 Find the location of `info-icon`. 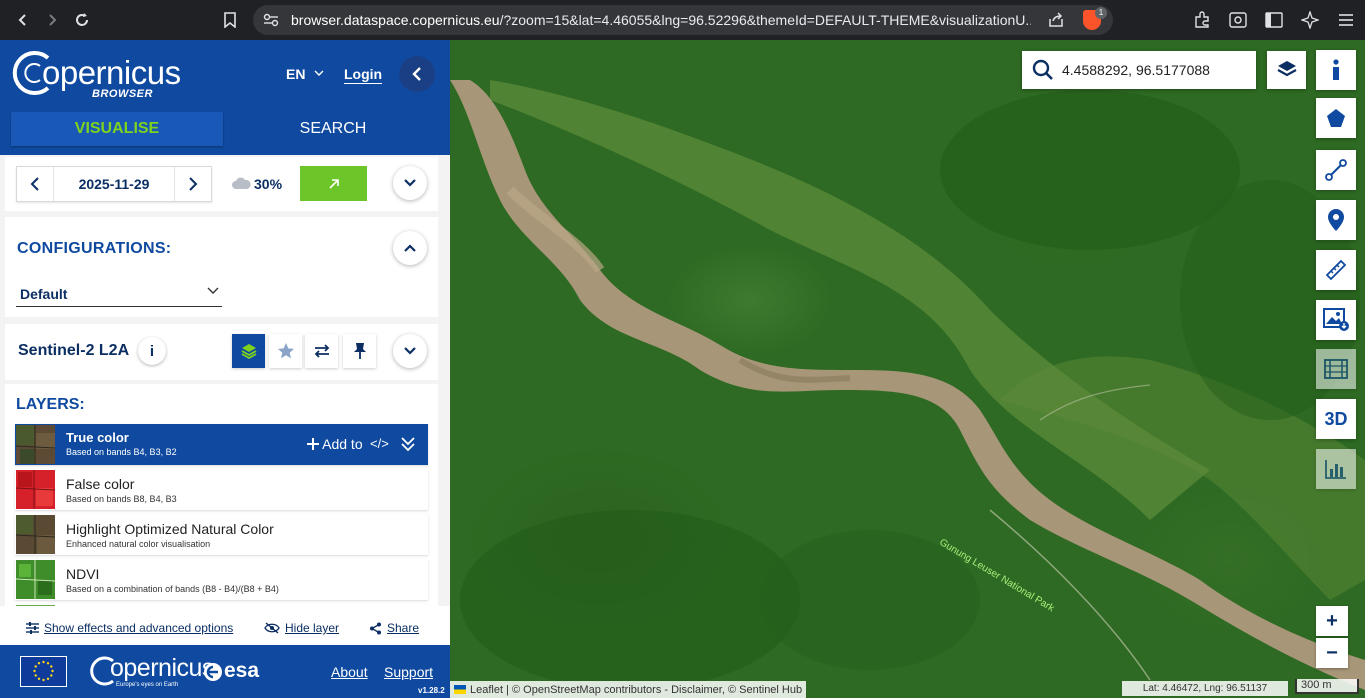

info-icon is located at coordinates (1336, 69).